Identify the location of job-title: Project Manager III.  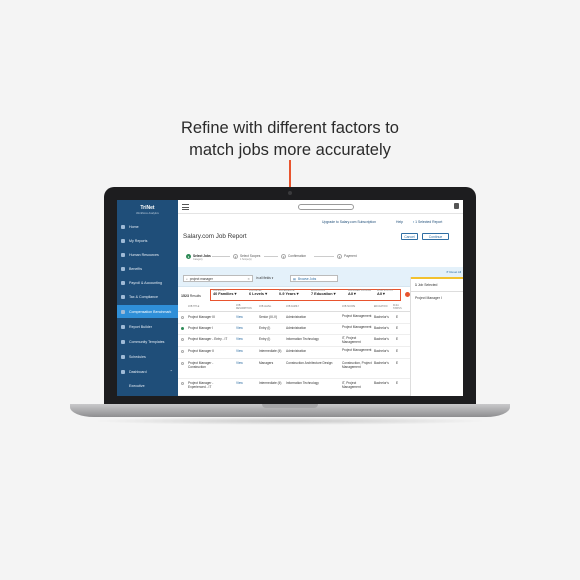
(201, 317).